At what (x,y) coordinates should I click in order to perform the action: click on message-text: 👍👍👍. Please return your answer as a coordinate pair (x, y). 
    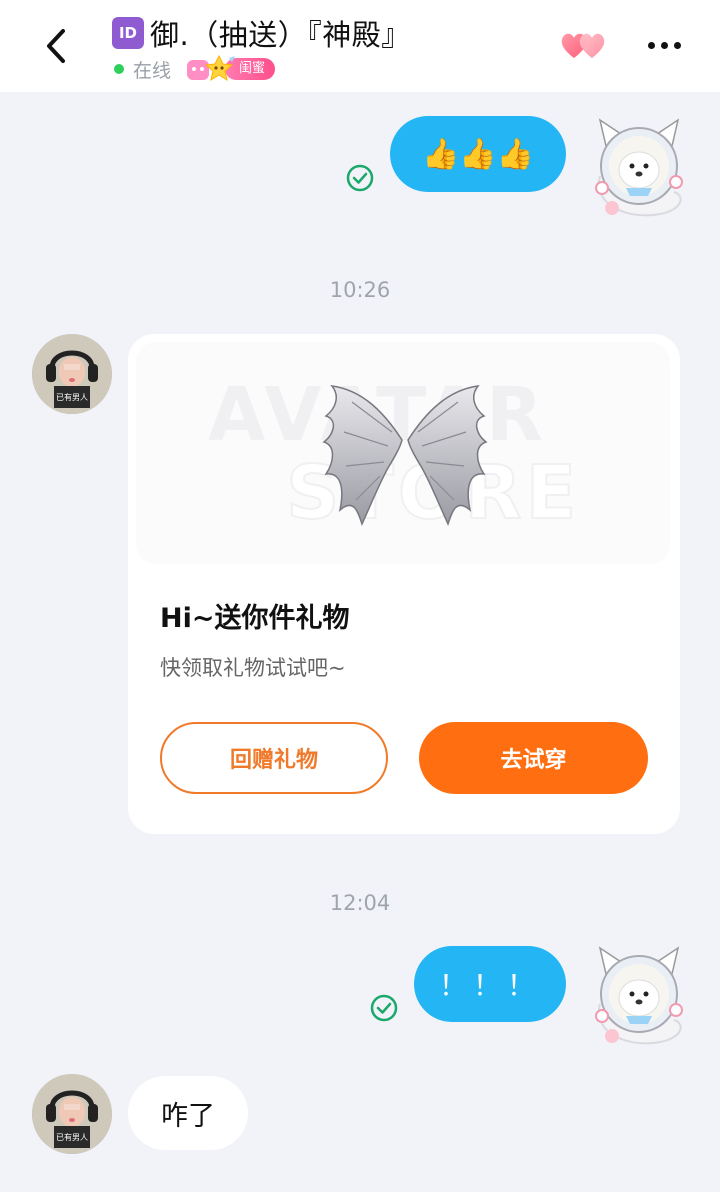
    Looking at the image, I should click on (478, 154).